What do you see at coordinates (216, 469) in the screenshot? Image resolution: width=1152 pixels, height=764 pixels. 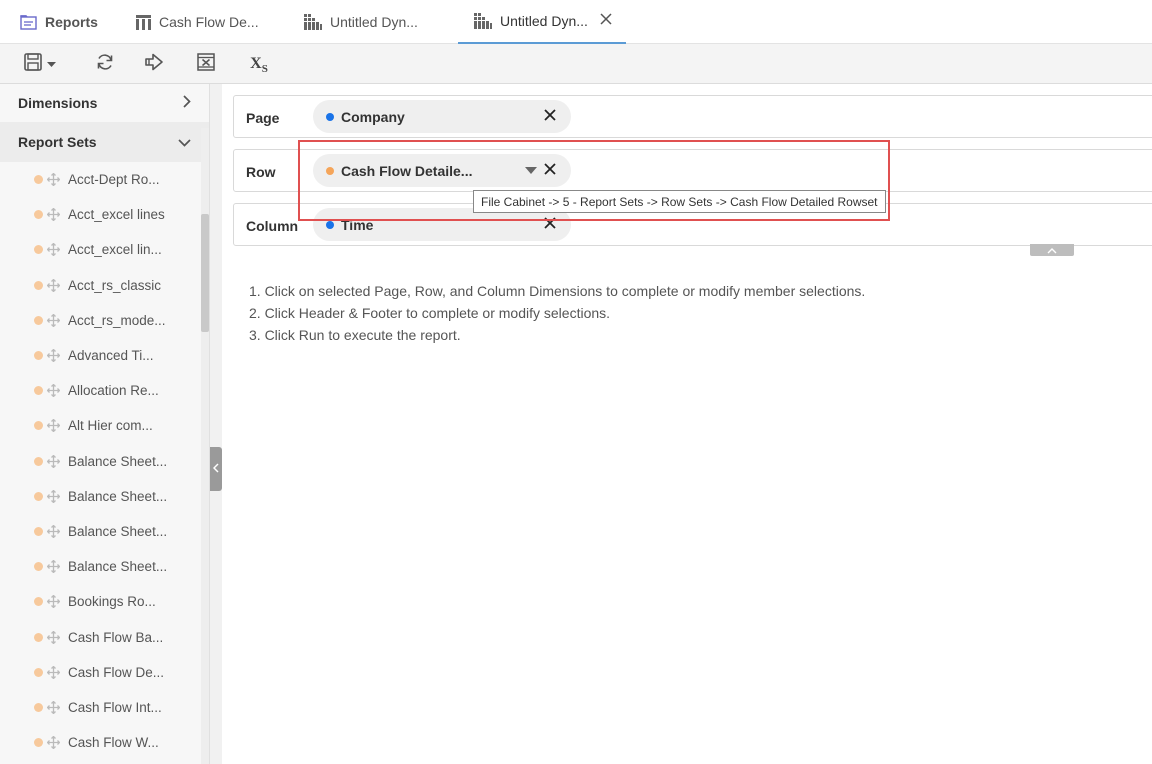 I see `collapse-sidebar-button` at bounding box center [216, 469].